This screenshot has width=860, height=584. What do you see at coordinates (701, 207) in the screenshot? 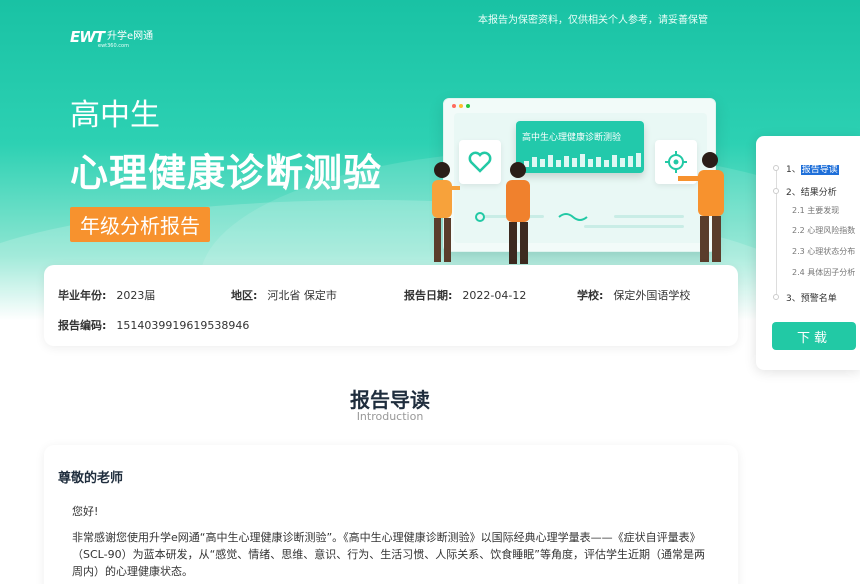
I see `person-pointing-illustration` at bounding box center [701, 207].